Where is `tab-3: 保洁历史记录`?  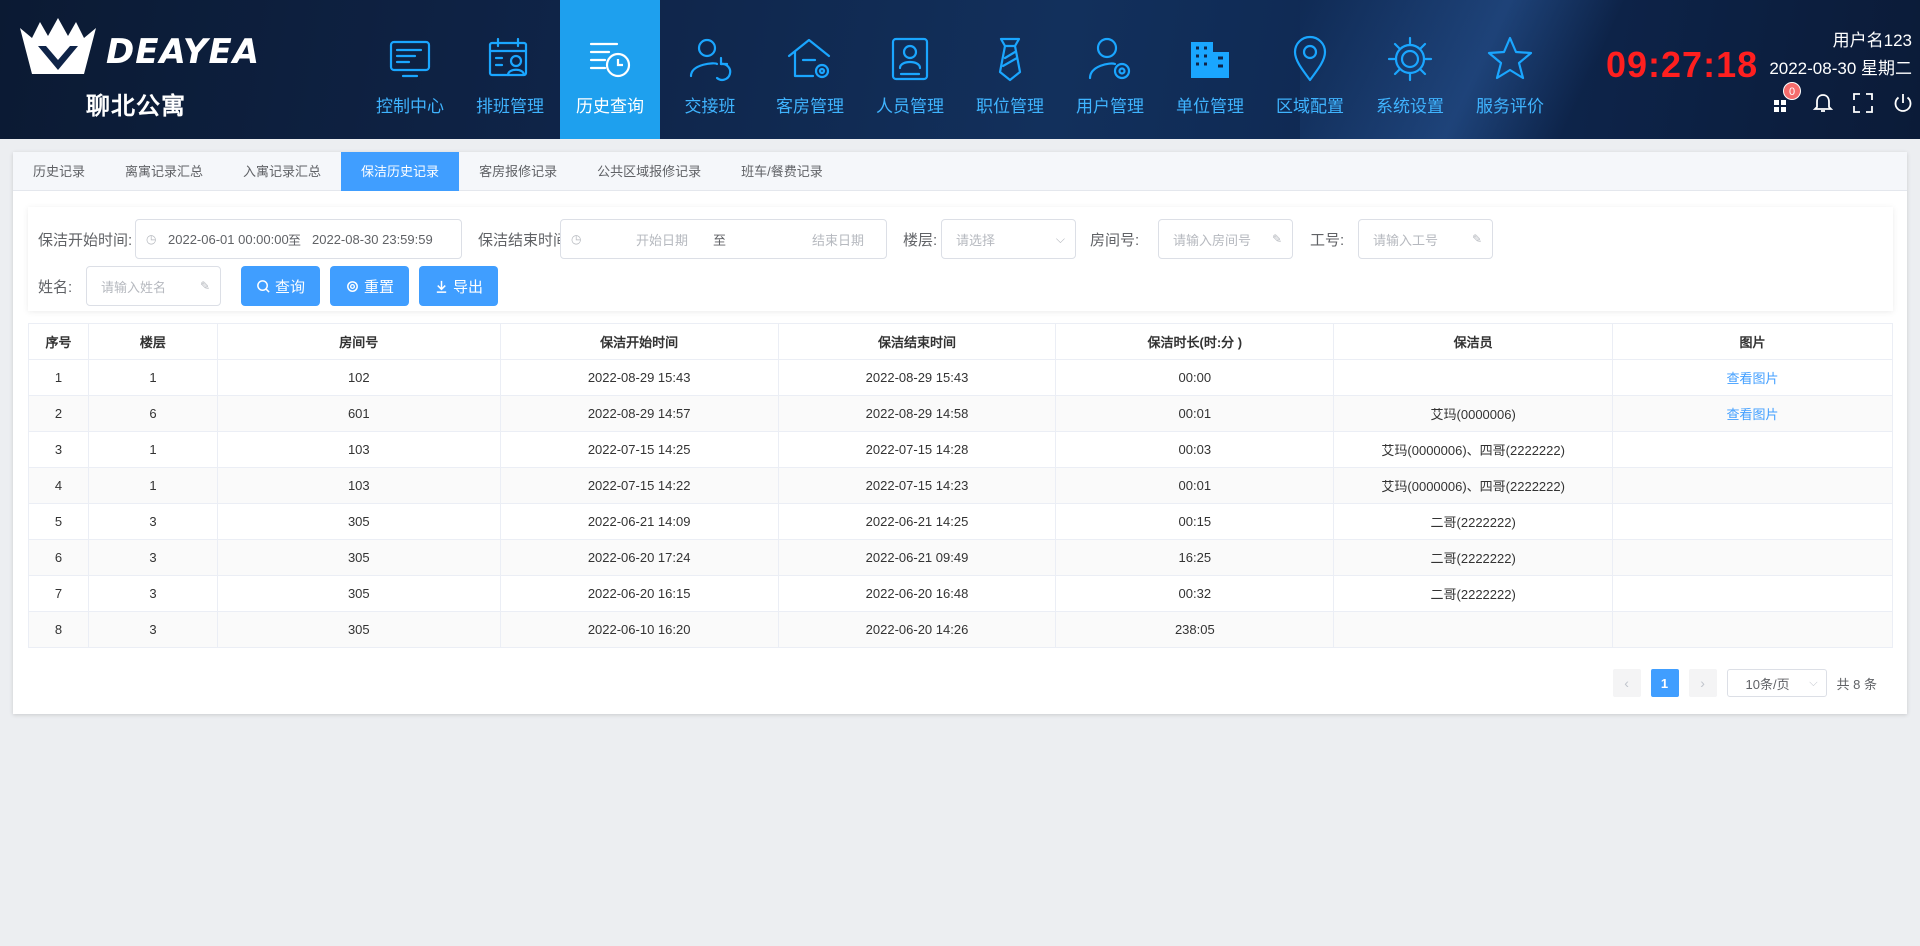
tab-3: 保洁历史记录 is located at coordinates (400, 171).